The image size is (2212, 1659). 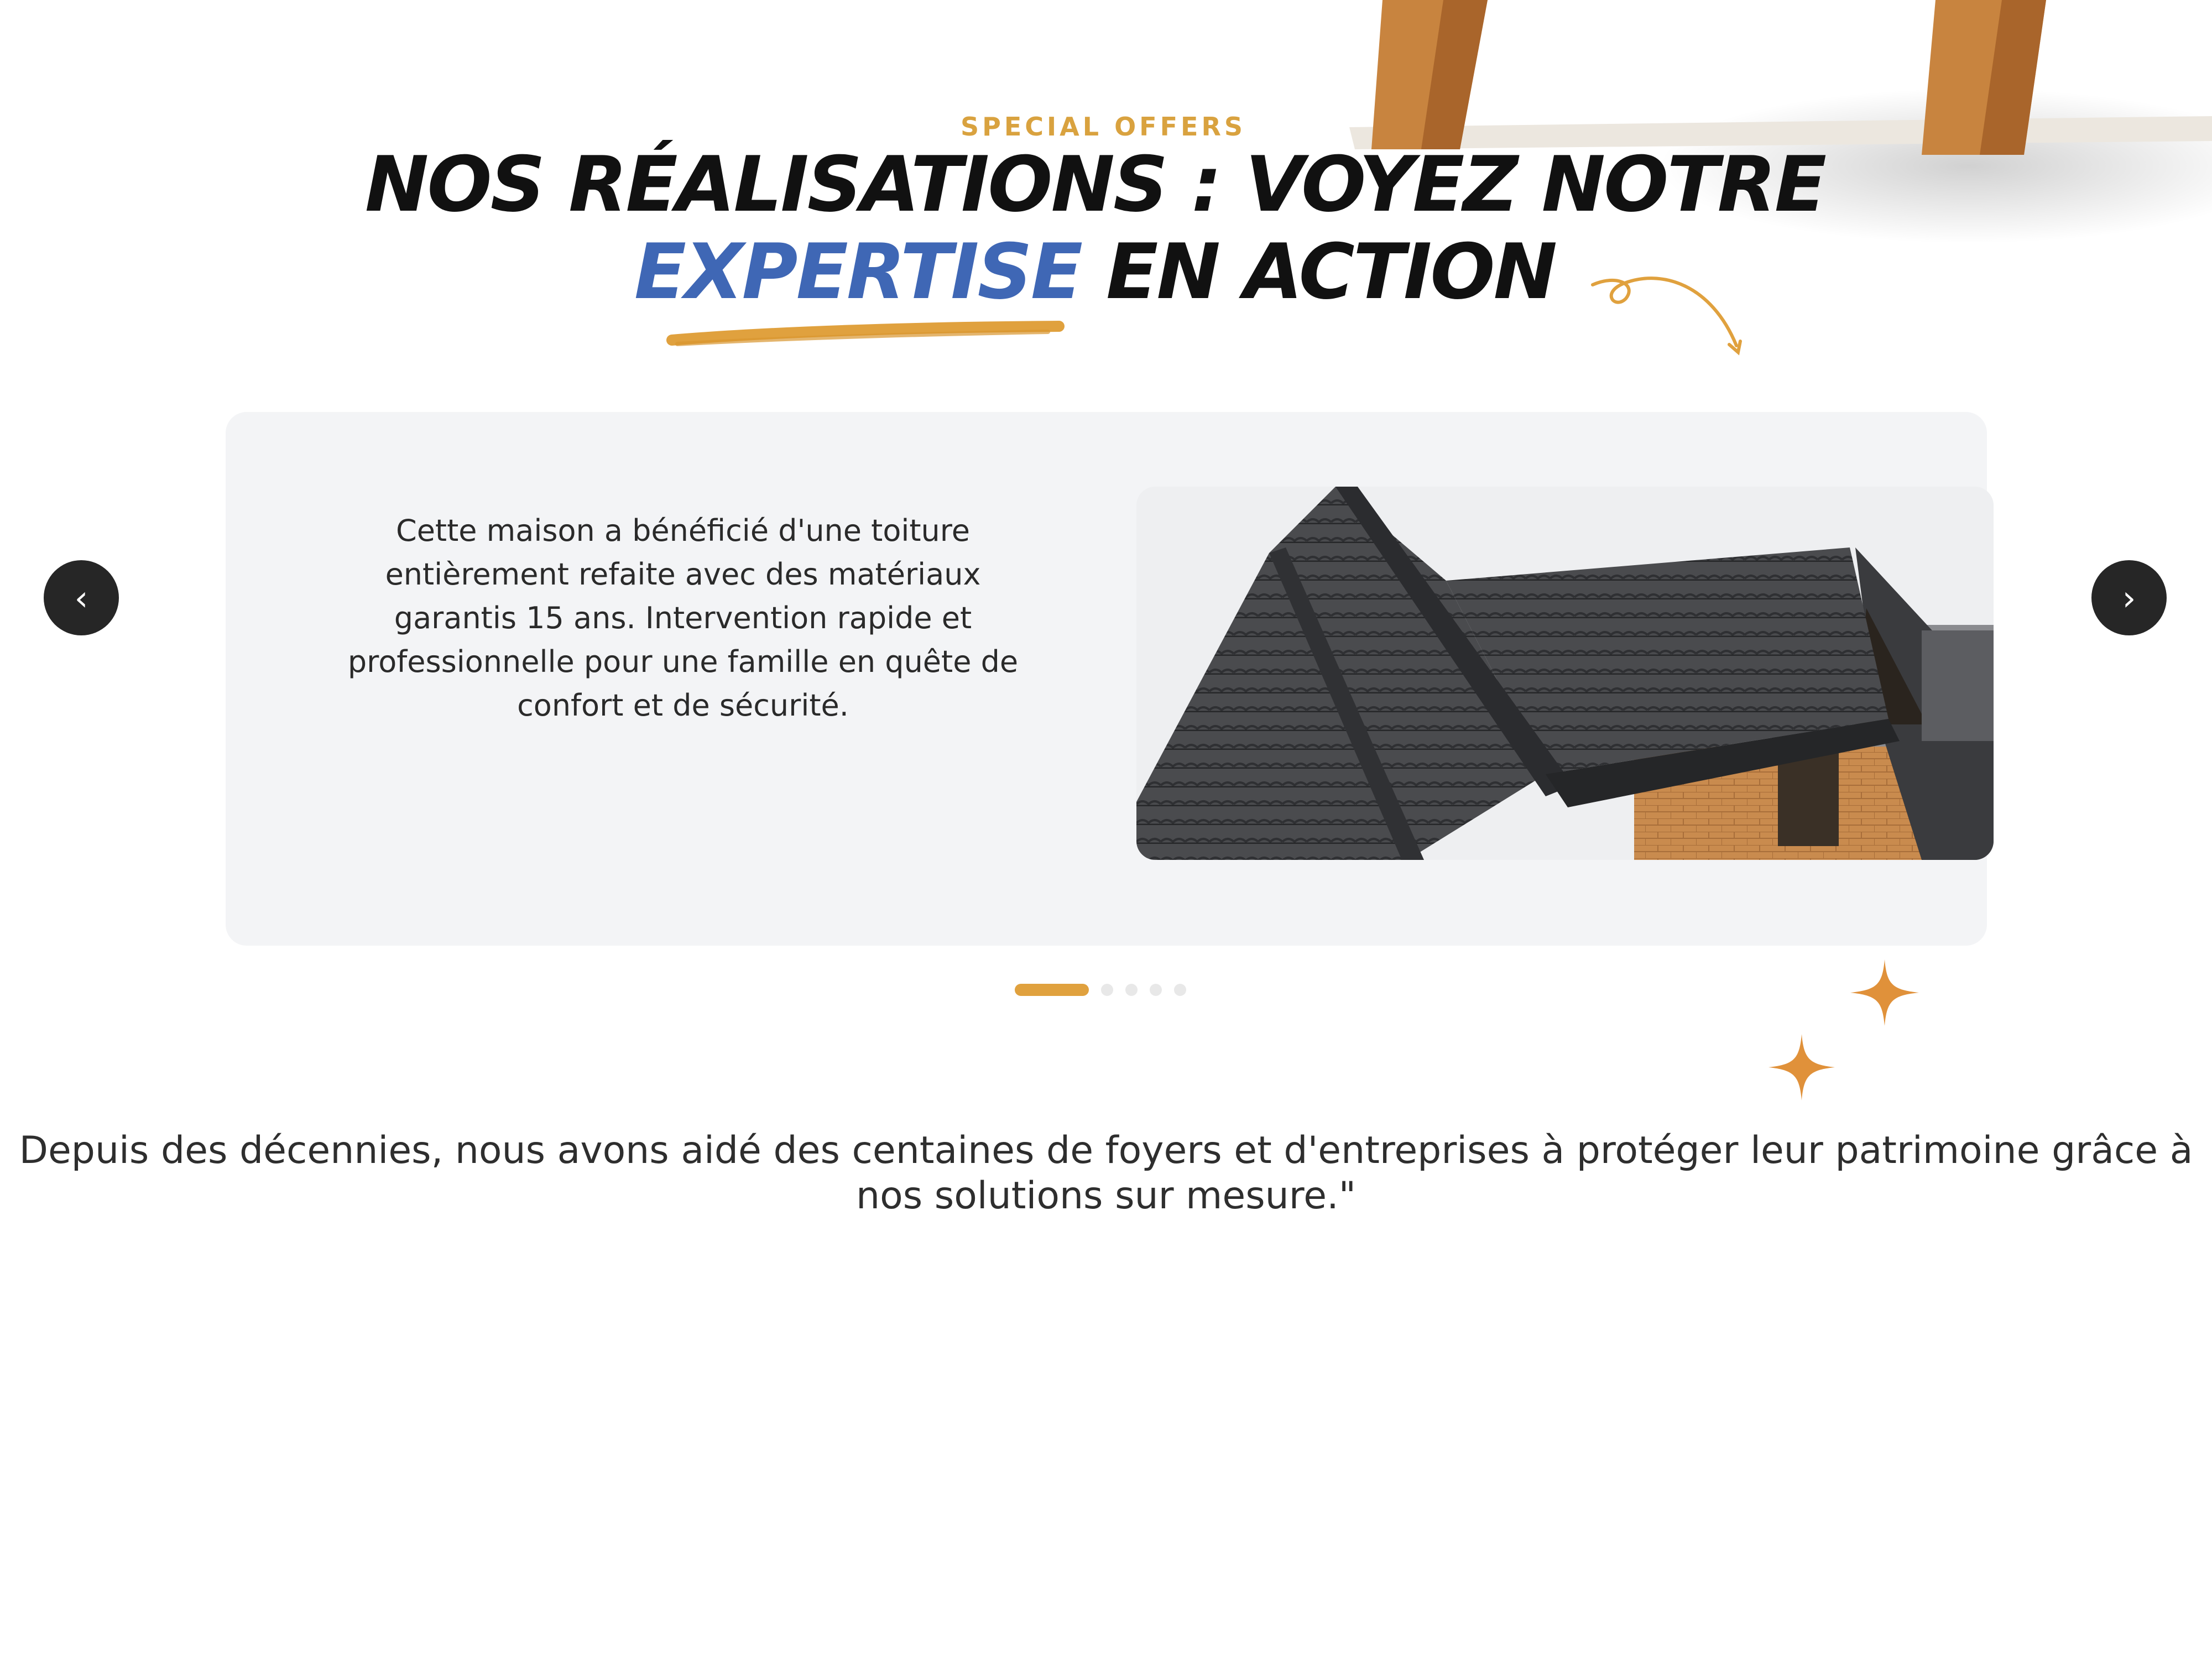 I want to click on brush-underline-decoration, so click(x=866, y=333).